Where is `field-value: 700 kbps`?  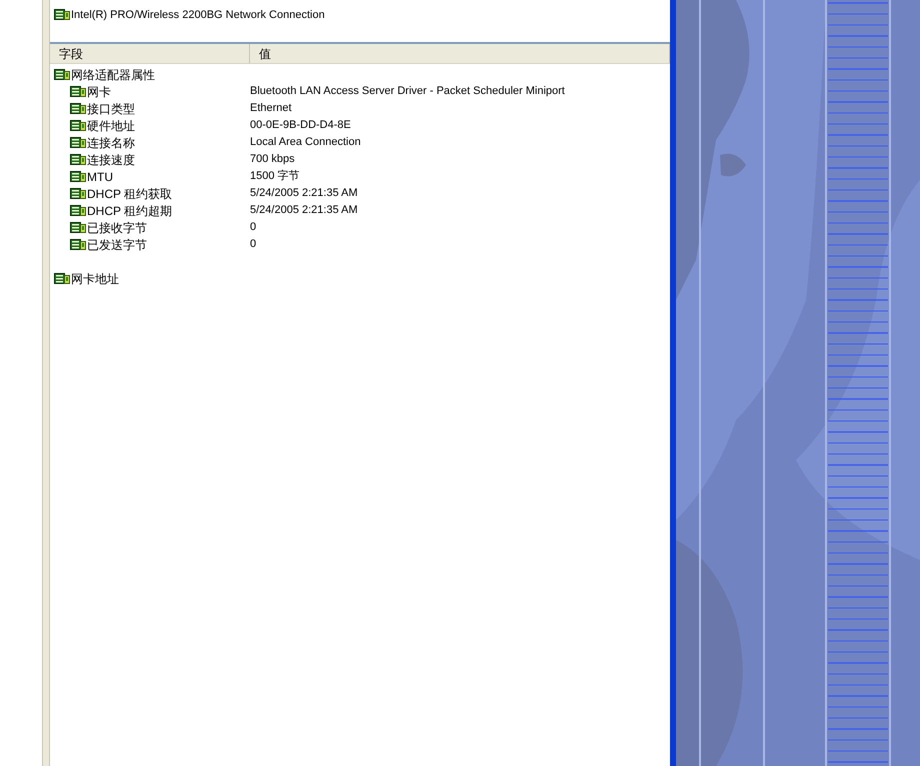 field-value: 700 kbps is located at coordinates (272, 160).